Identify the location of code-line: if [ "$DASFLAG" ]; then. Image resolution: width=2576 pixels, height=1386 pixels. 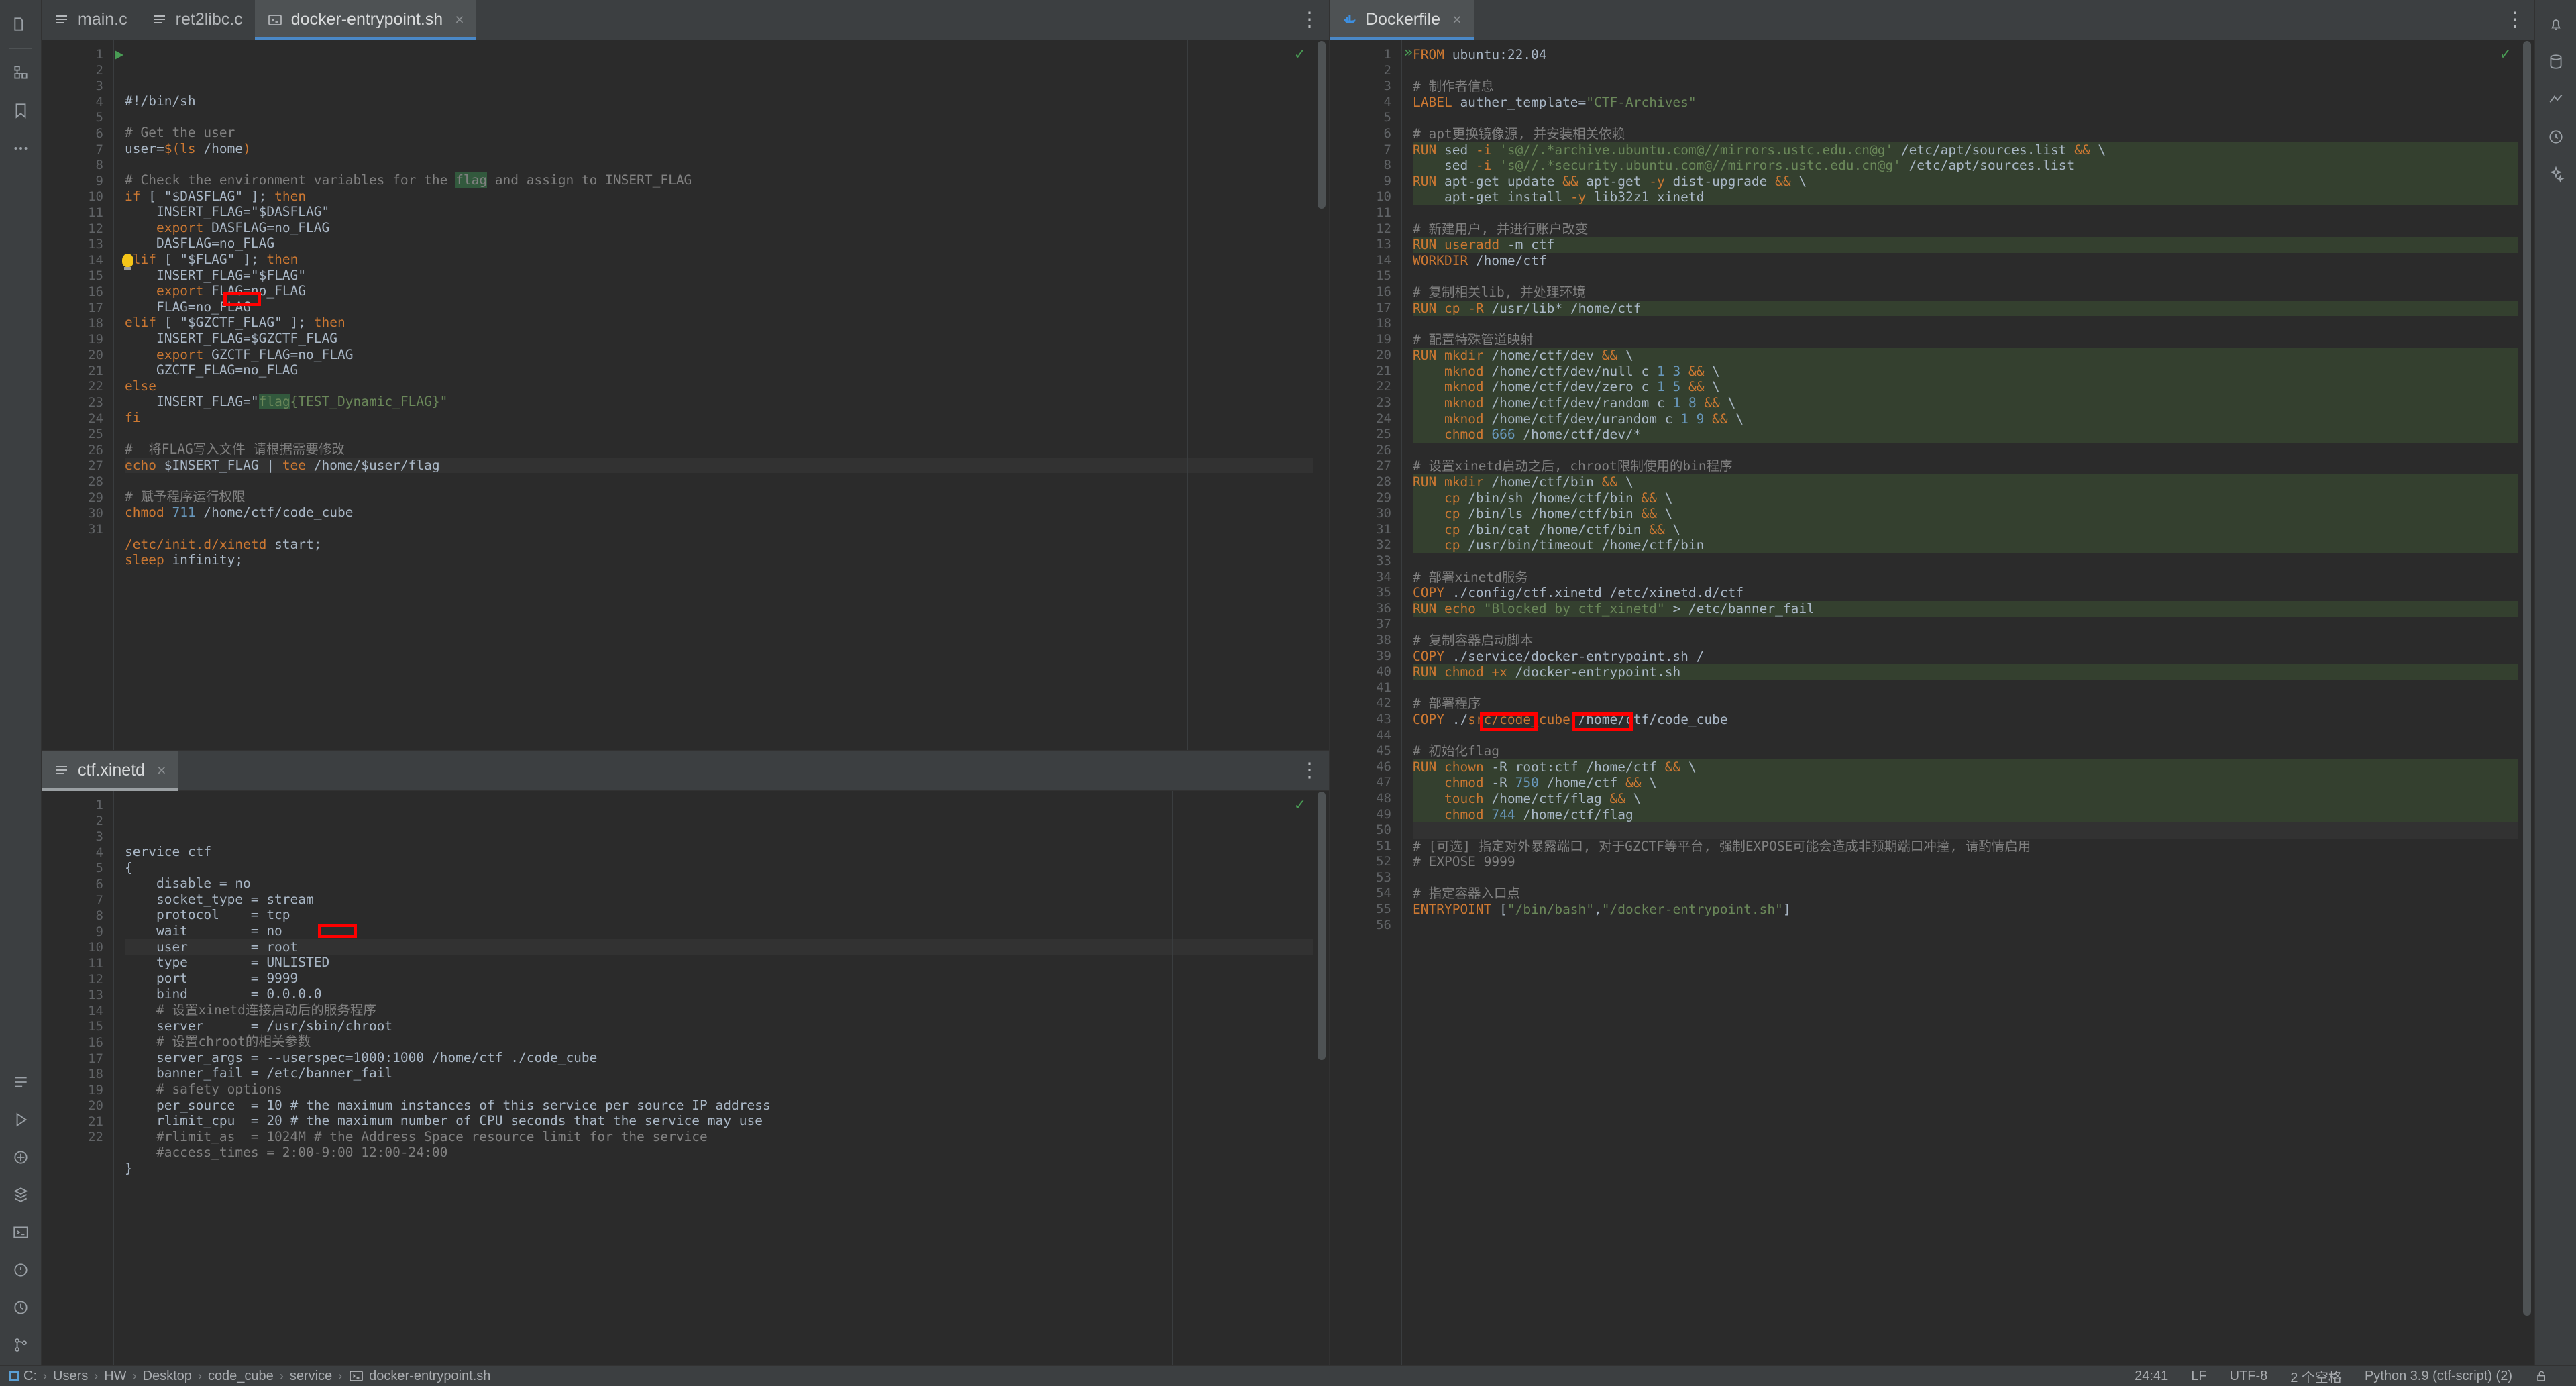
(727, 197).